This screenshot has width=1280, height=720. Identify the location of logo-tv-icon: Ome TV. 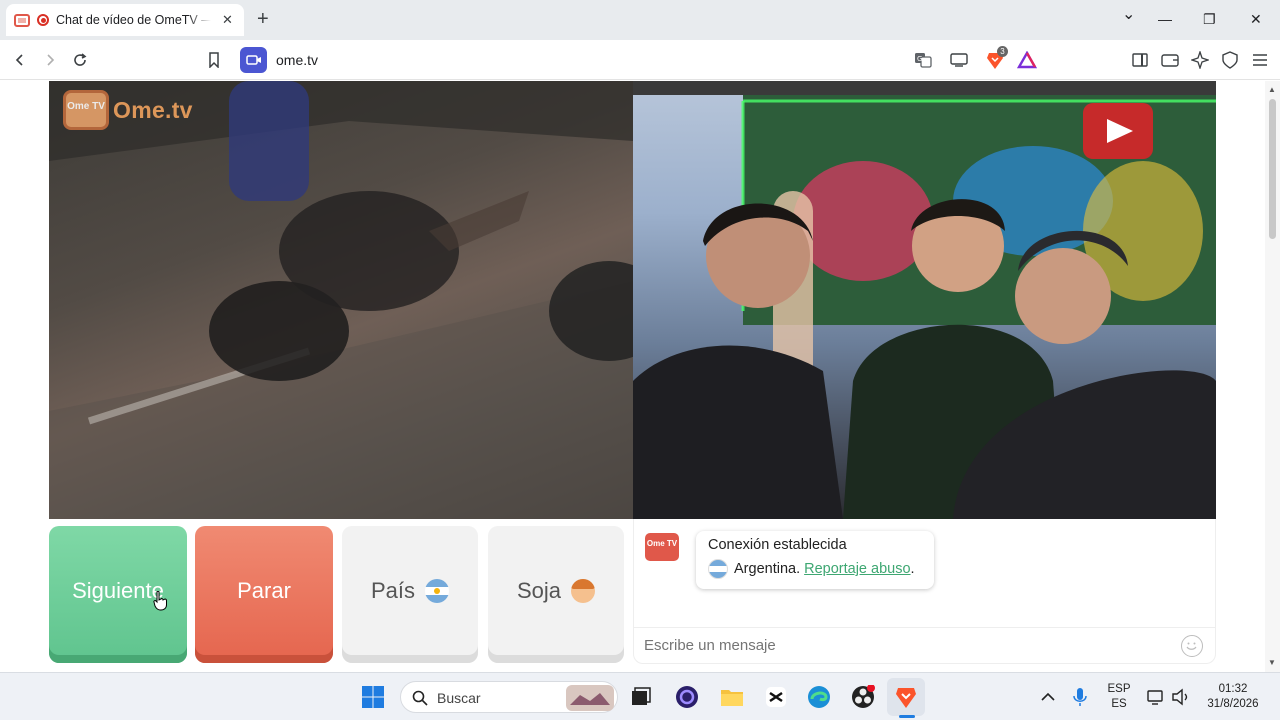
(86, 110).